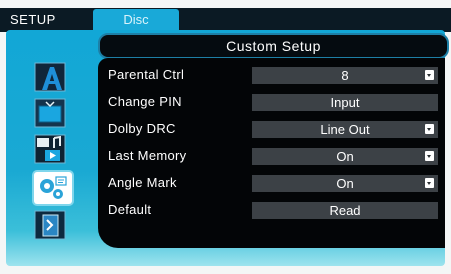 The width and height of the screenshot is (451, 274). I want to click on change-pin-value: Input, so click(345, 102).